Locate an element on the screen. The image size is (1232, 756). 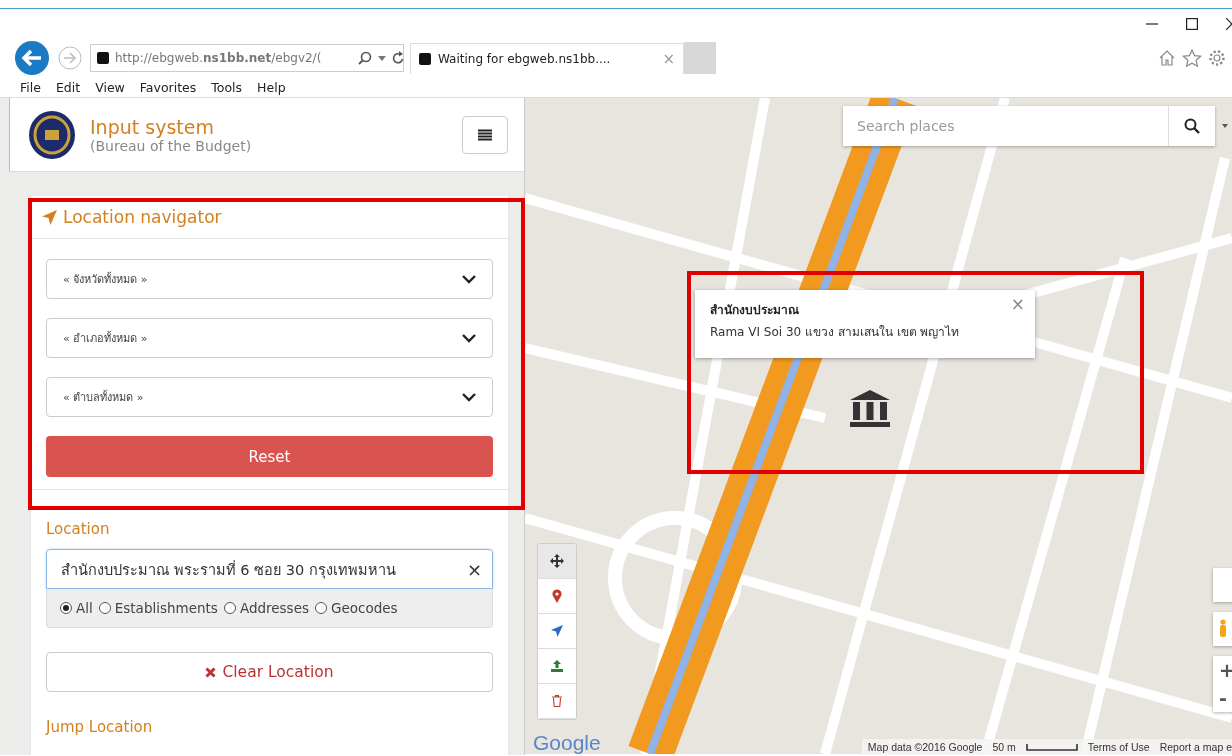
jump-location-label: Jump Location is located at coordinates (100, 727).